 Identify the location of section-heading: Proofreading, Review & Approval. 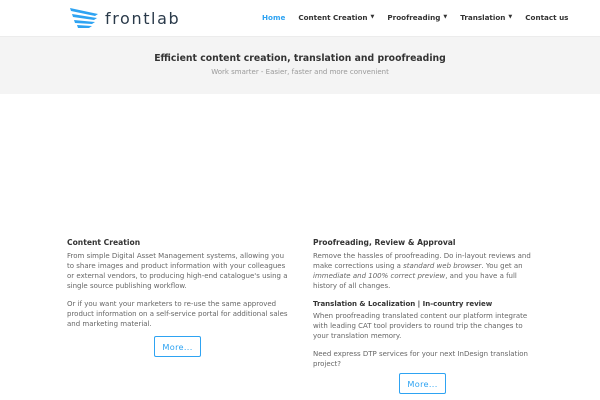
(384, 242).